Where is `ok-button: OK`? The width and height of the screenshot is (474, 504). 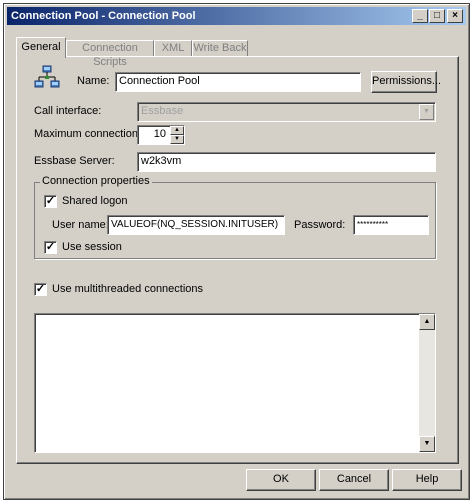
ok-button: OK is located at coordinates (281, 480).